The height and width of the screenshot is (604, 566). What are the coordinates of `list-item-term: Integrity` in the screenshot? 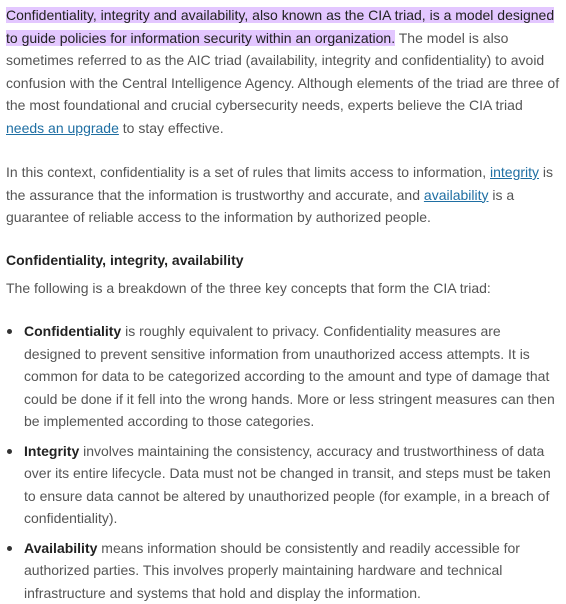 It's located at (52, 450).